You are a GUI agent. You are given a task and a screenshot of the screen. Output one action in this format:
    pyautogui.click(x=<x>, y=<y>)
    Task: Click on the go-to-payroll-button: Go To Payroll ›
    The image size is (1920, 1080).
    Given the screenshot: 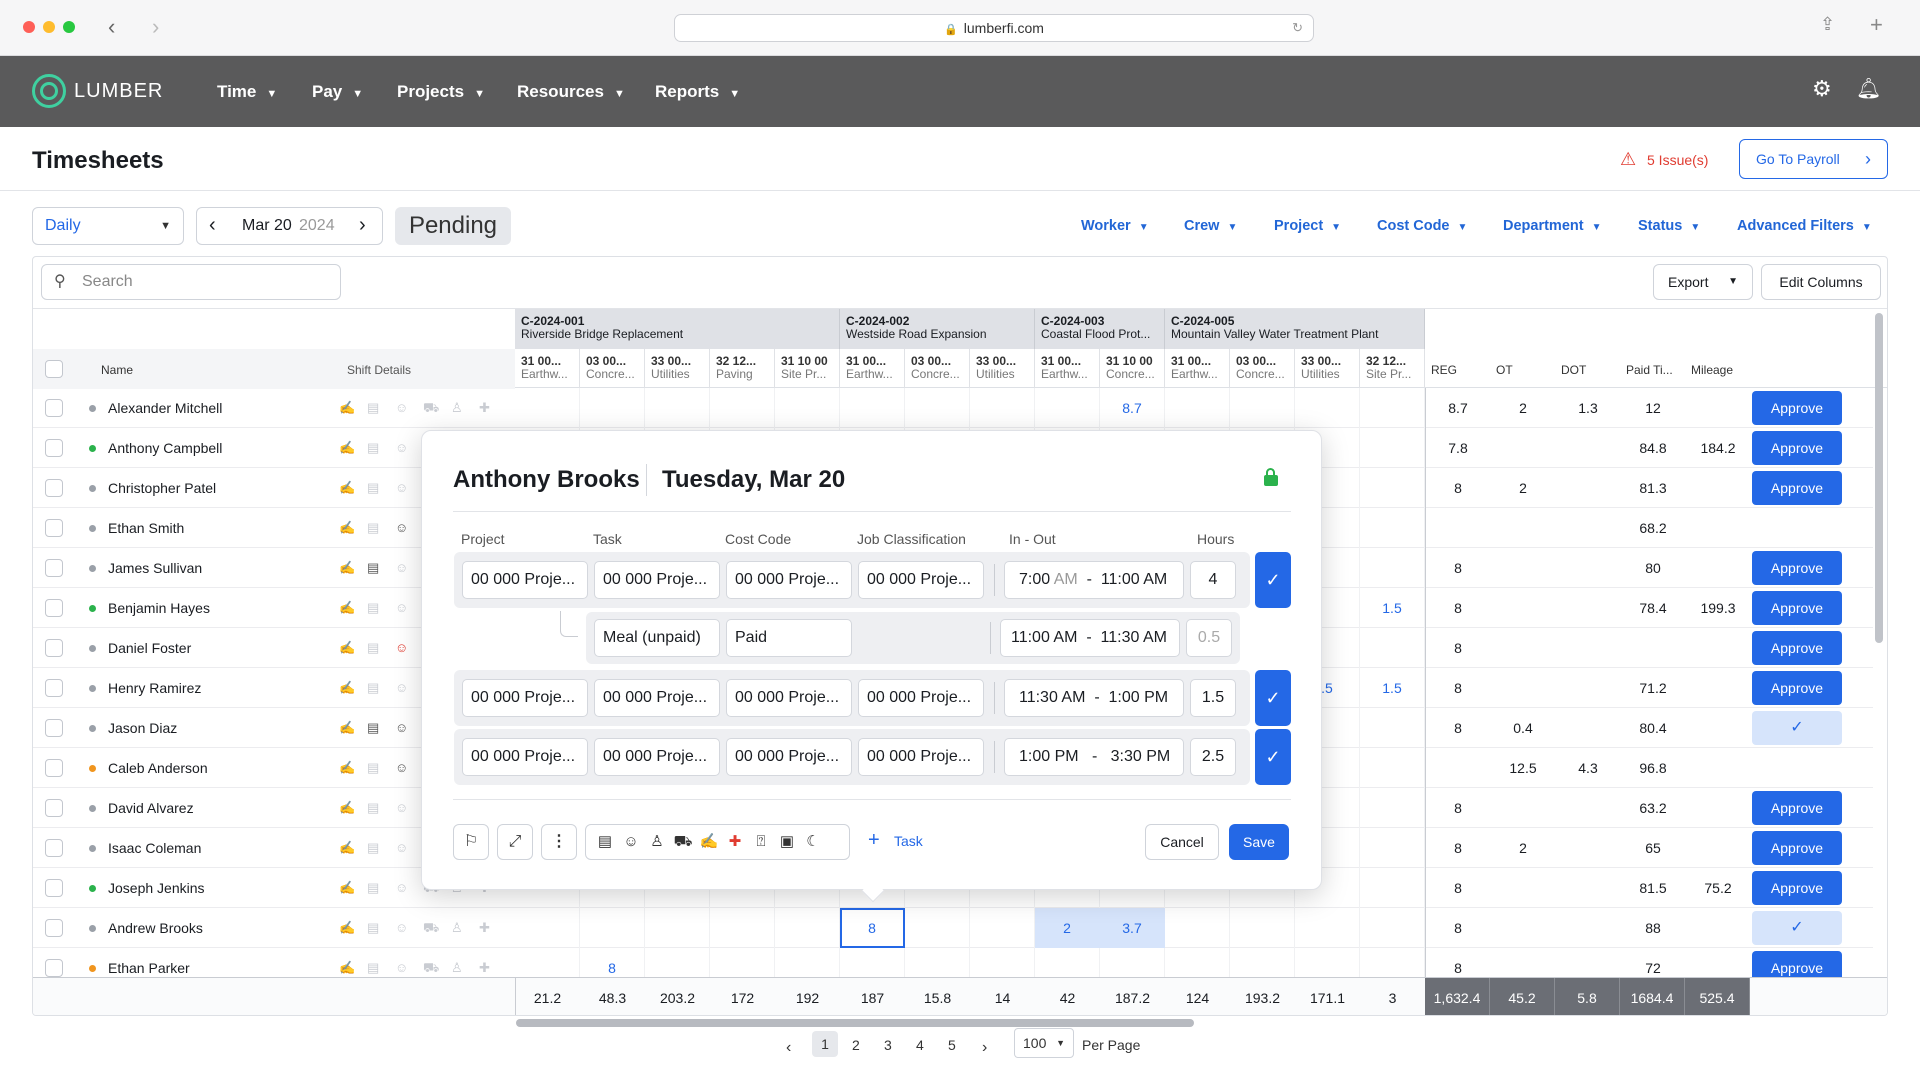 What is the action you would take?
    pyautogui.click(x=1813, y=159)
    